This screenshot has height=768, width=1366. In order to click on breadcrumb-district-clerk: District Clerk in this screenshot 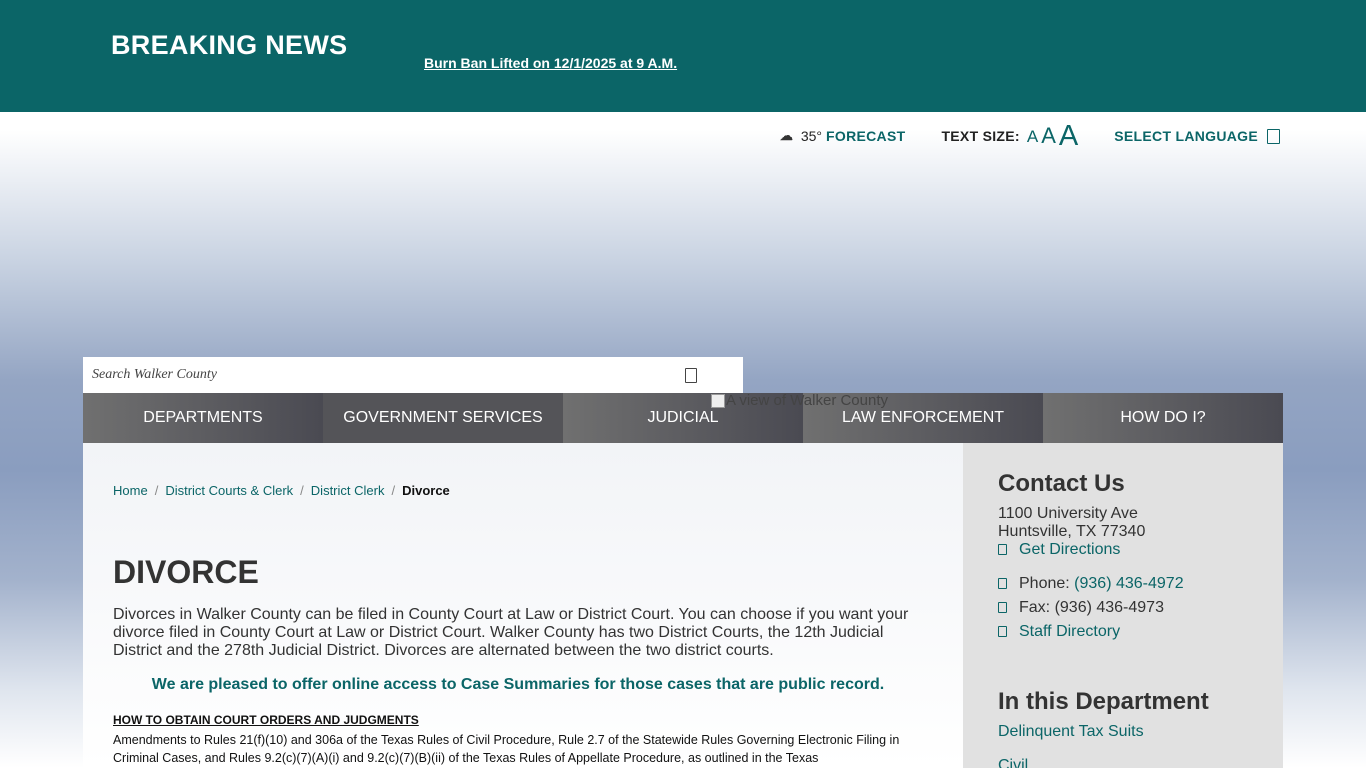, I will do `click(348, 490)`.